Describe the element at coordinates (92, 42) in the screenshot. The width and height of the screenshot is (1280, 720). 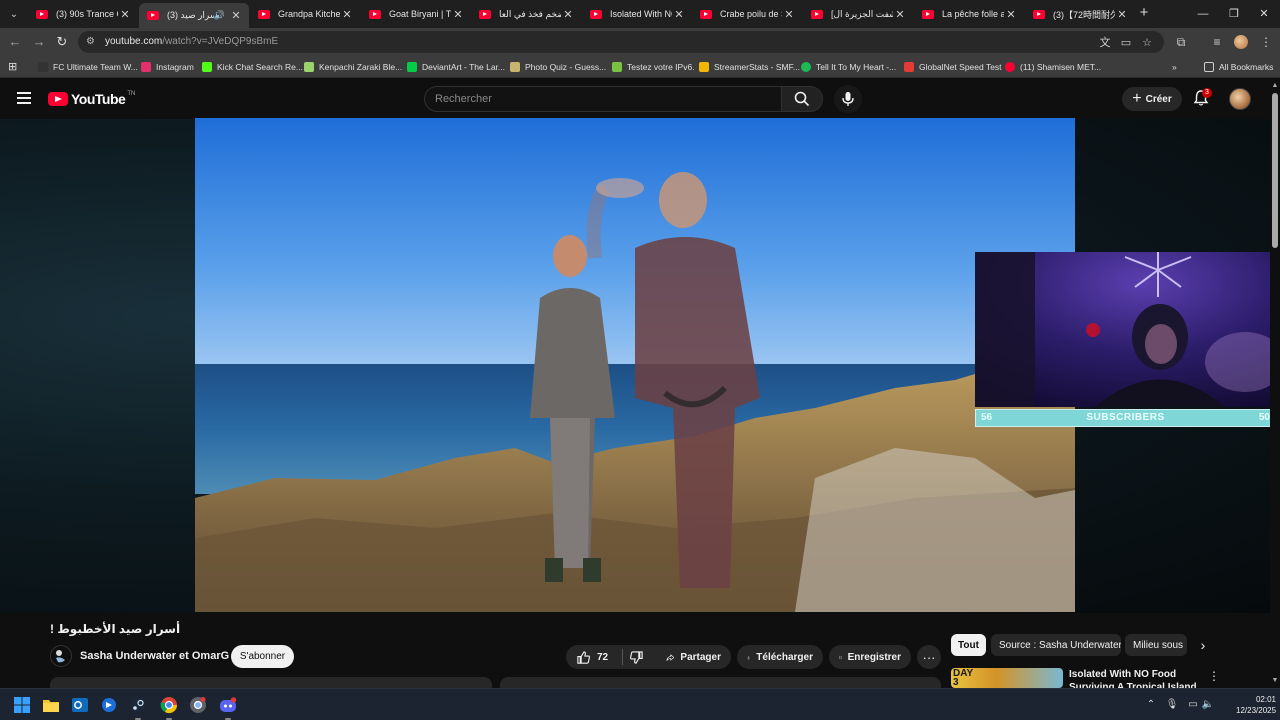
I see `site-info-icon: ⚙` at that location.